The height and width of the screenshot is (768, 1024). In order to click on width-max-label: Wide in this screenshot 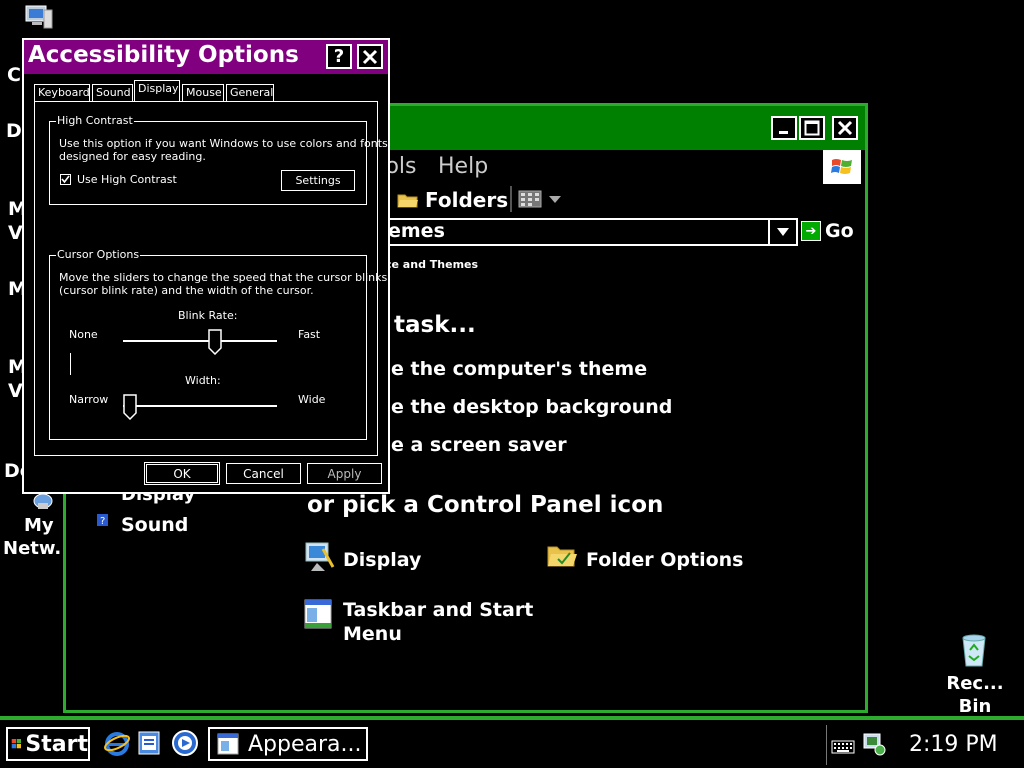, I will do `click(312, 399)`.